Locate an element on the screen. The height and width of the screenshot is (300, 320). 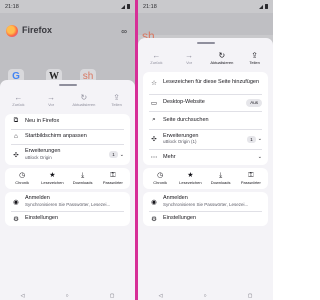
search-icon: ⌕ is located at coordinates (154, 119).